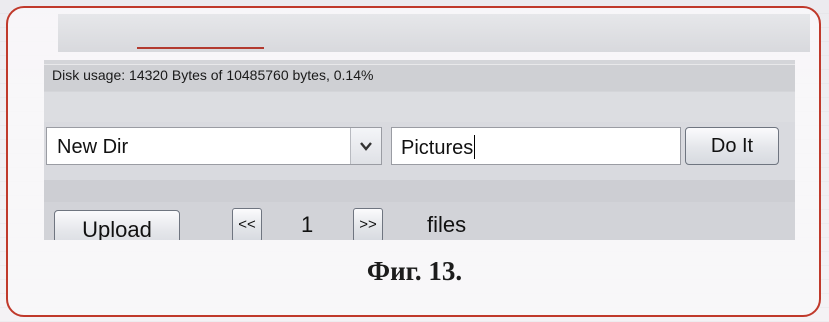 The width and height of the screenshot is (829, 322). What do you see at coordinates (536, 146) in the screenshot?
I see `folder-name-input: Pictures` at bounding box center [536, 146].